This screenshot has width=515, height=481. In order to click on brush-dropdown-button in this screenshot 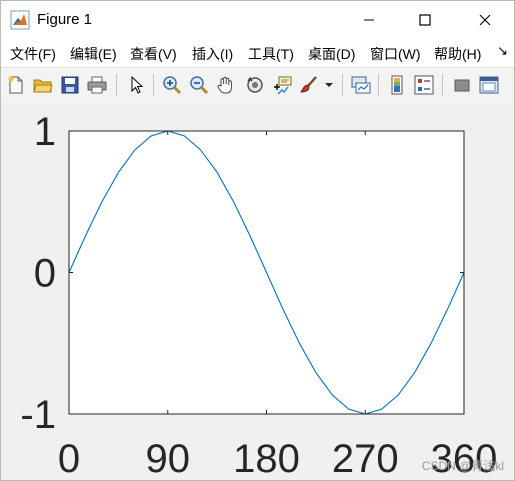, I will do `click(329, 85)`.